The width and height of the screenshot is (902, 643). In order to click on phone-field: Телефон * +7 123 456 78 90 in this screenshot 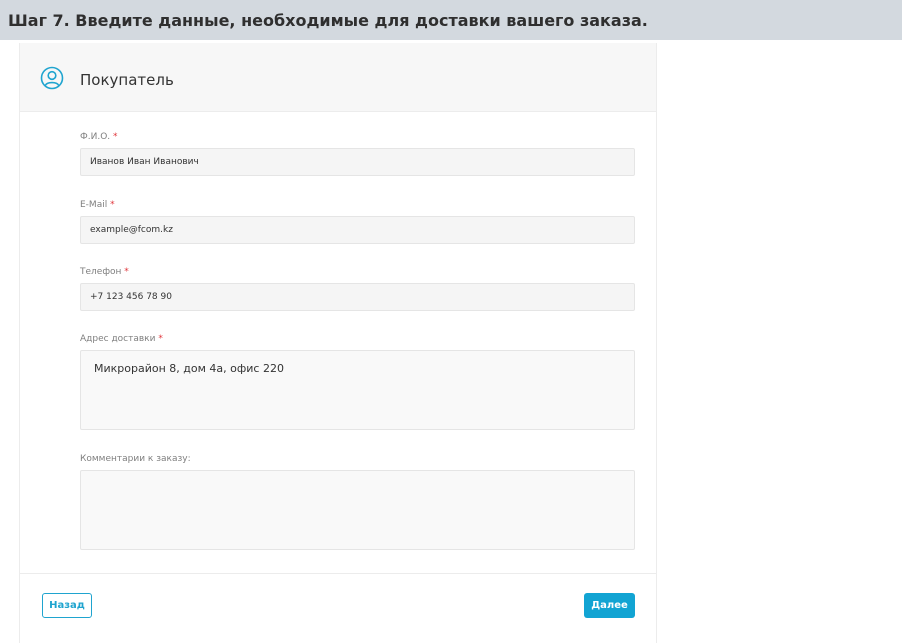, I will do `click(357, 289)`.